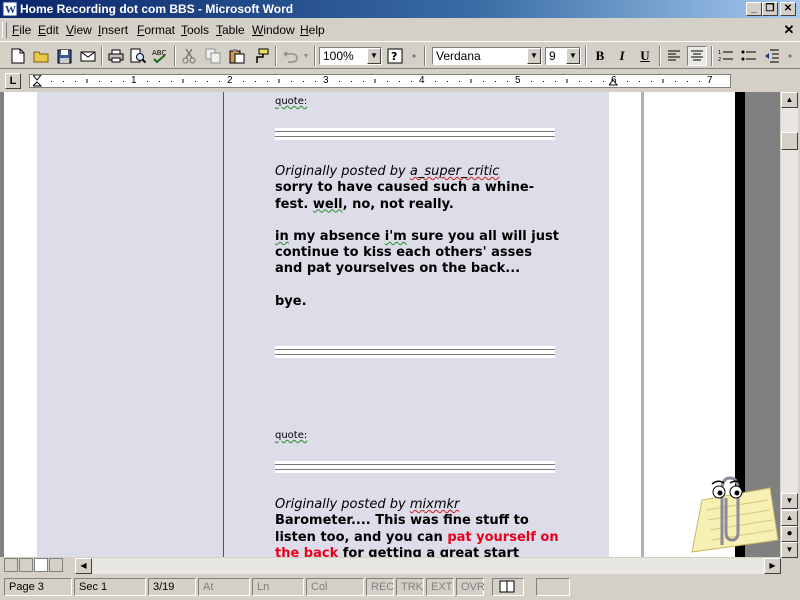 This screenshot has height=600, width=800. Describe the element at coordinates (380, 81) in the screenshot. I see `horizontal-ruler: 1 2 3 4 5 6 7` at that location.